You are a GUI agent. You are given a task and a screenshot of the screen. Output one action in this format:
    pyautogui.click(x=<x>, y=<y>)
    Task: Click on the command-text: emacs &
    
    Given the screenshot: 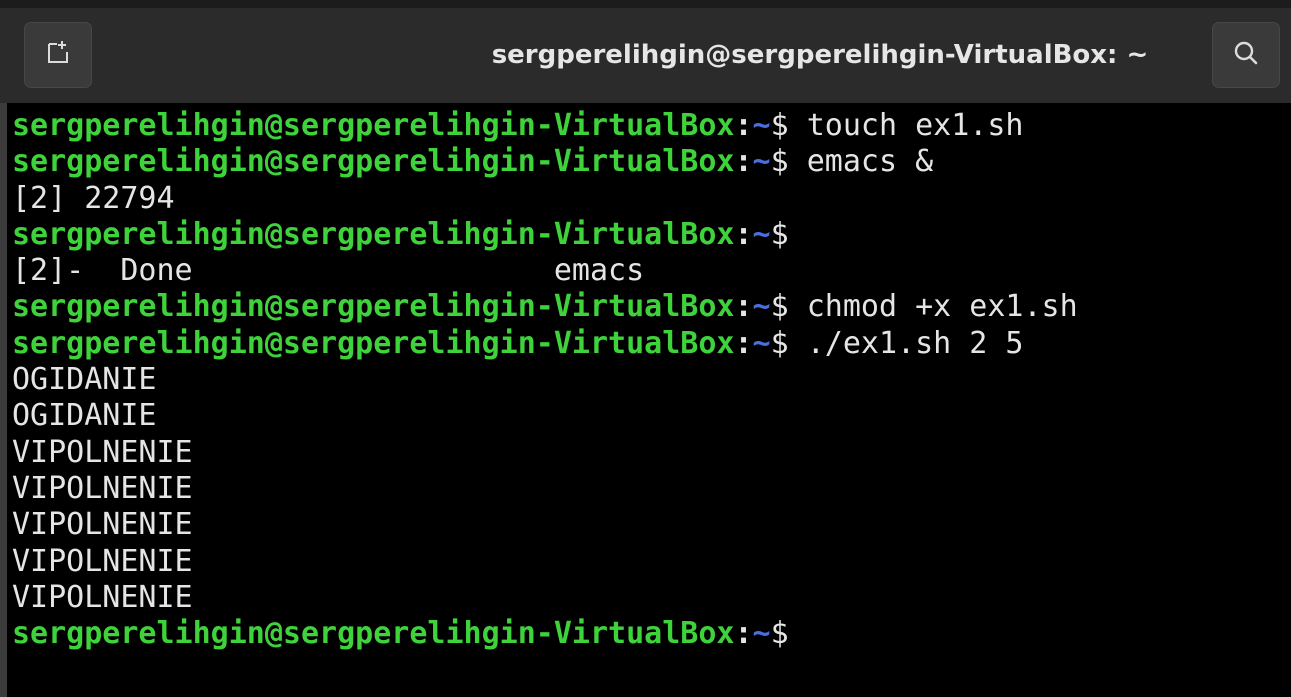 What is the action you would take?
    pyautogui.click(x=861, y=162)
    